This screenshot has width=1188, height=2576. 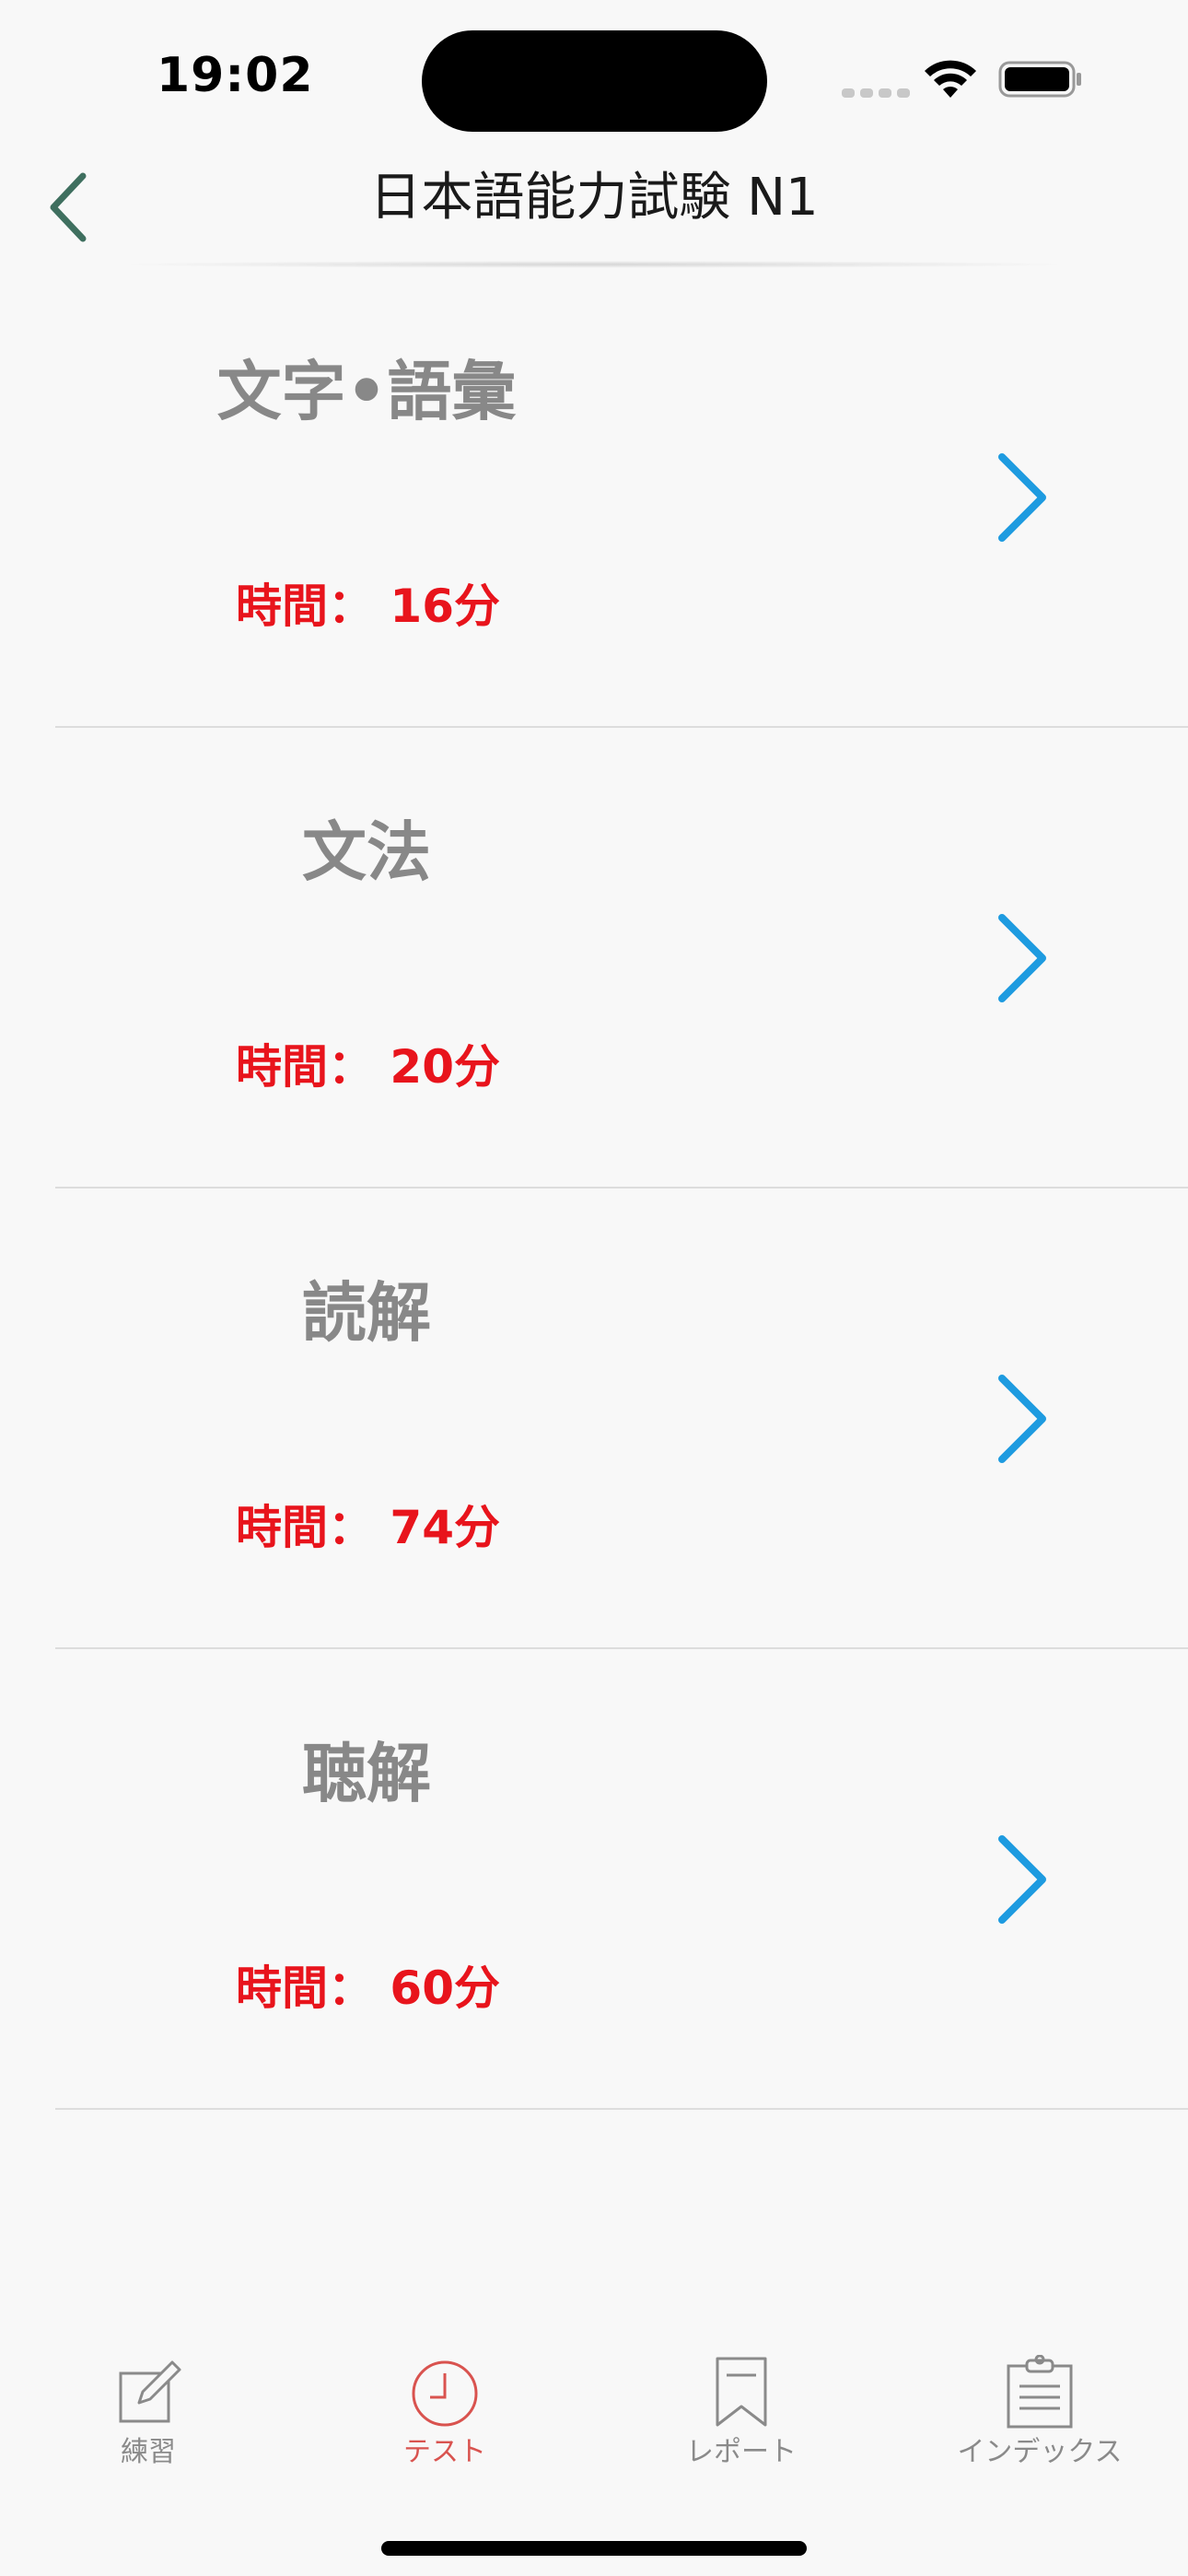 I want to click on tab-label: インデックス, so click(x=1040, y=2452).